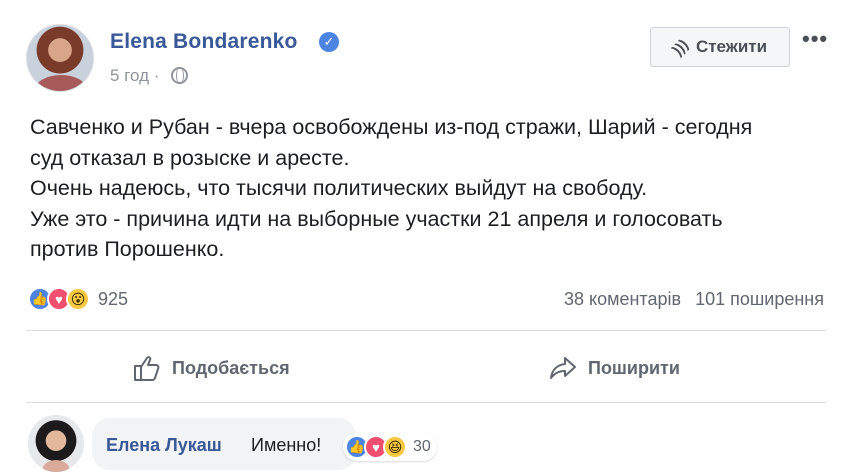  I want to click on timestamp-text: 5 год, so click(130, 75).